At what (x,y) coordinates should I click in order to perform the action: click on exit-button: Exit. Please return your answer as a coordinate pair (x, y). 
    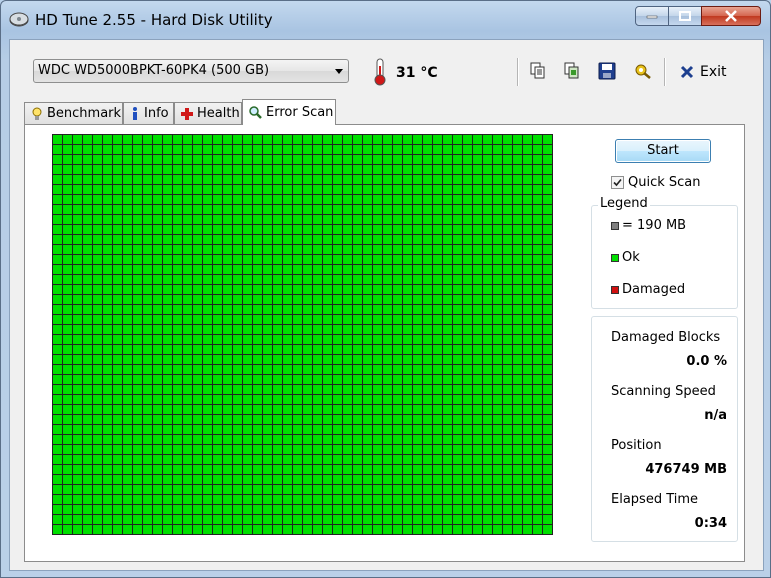
    Looking at the image, I should click on (703, 72).